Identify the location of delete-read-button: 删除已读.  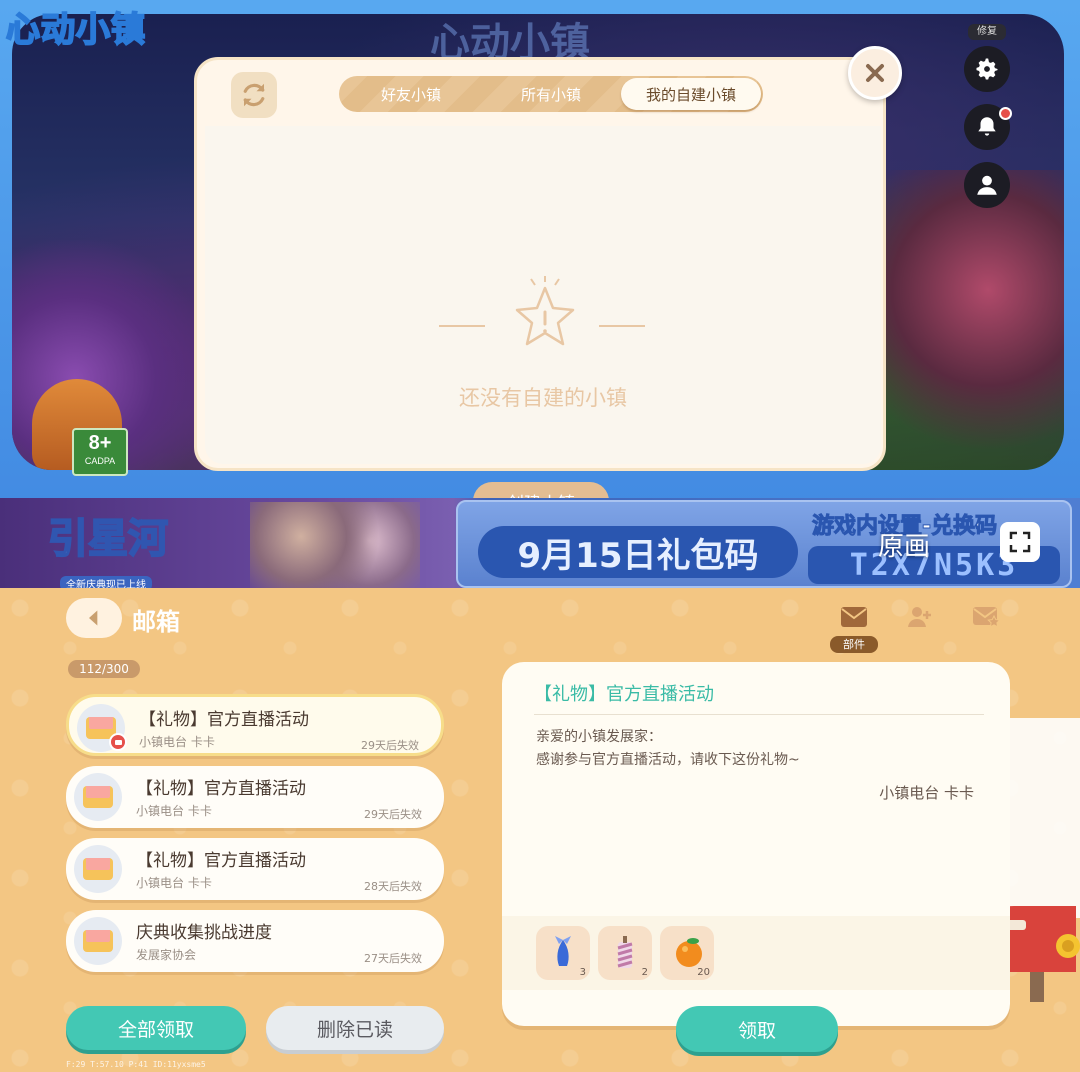
(355, 1028).